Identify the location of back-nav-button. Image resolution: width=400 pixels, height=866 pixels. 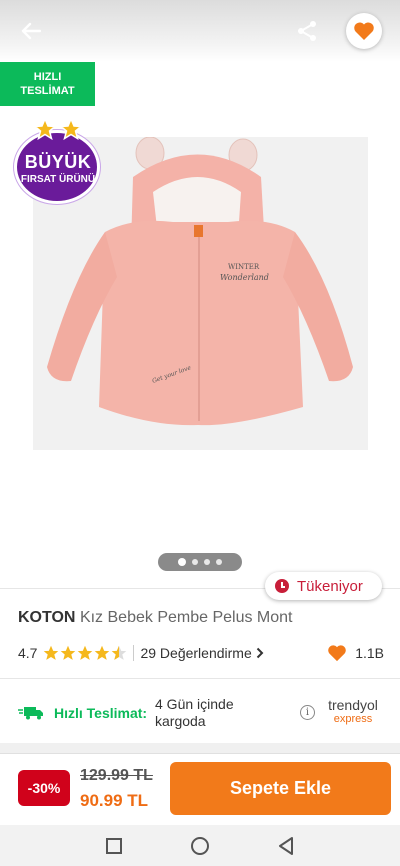
(286, 846).